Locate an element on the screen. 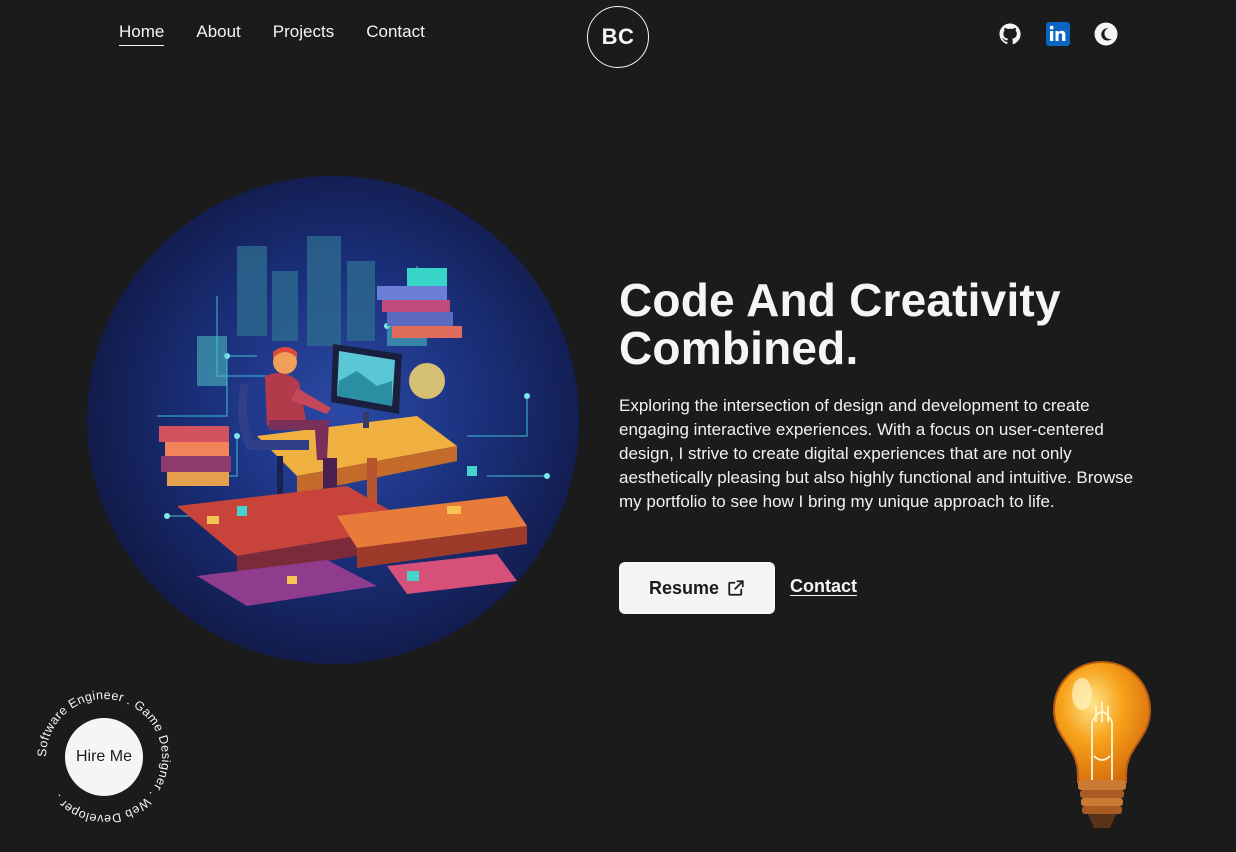 Image resolution: width=1236 pixels, height=852 pixels. hire-me-button: Hire Me is located at coordinates (104, 757).